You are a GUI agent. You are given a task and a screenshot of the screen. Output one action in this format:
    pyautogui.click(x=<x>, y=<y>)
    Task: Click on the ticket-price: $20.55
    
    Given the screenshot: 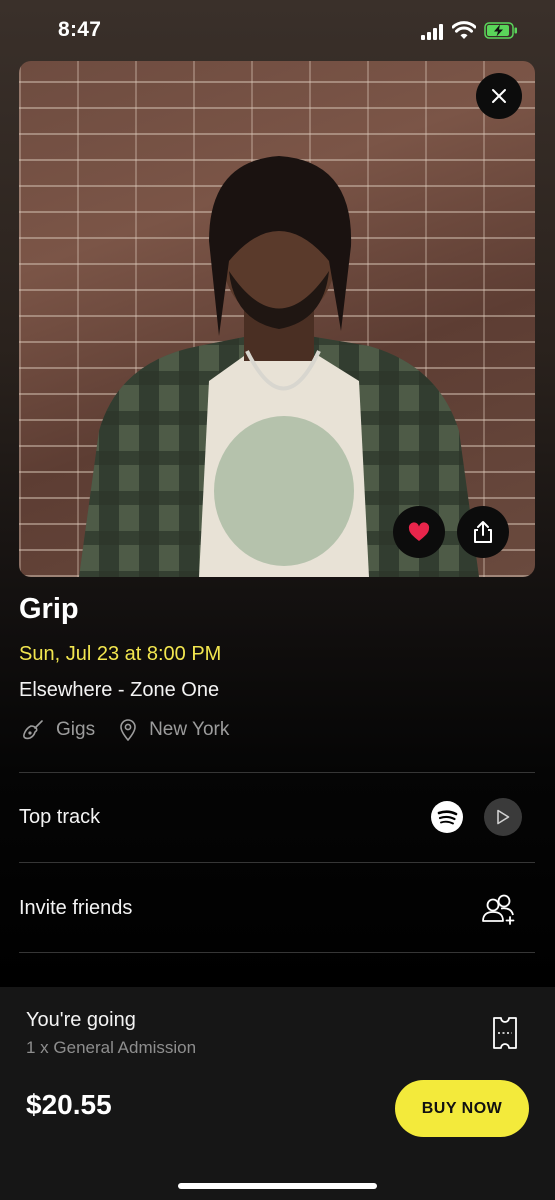 What is the action you would take?
    pyautogui.click(x=69, y=1104)
    